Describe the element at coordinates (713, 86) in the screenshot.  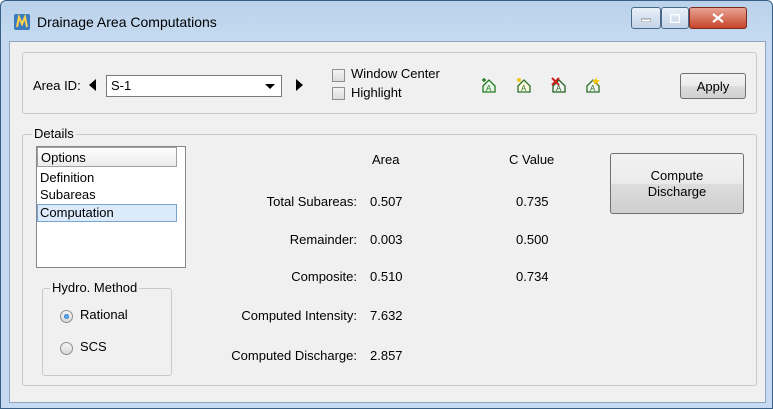
I see `apply-button: Apply` at that location.